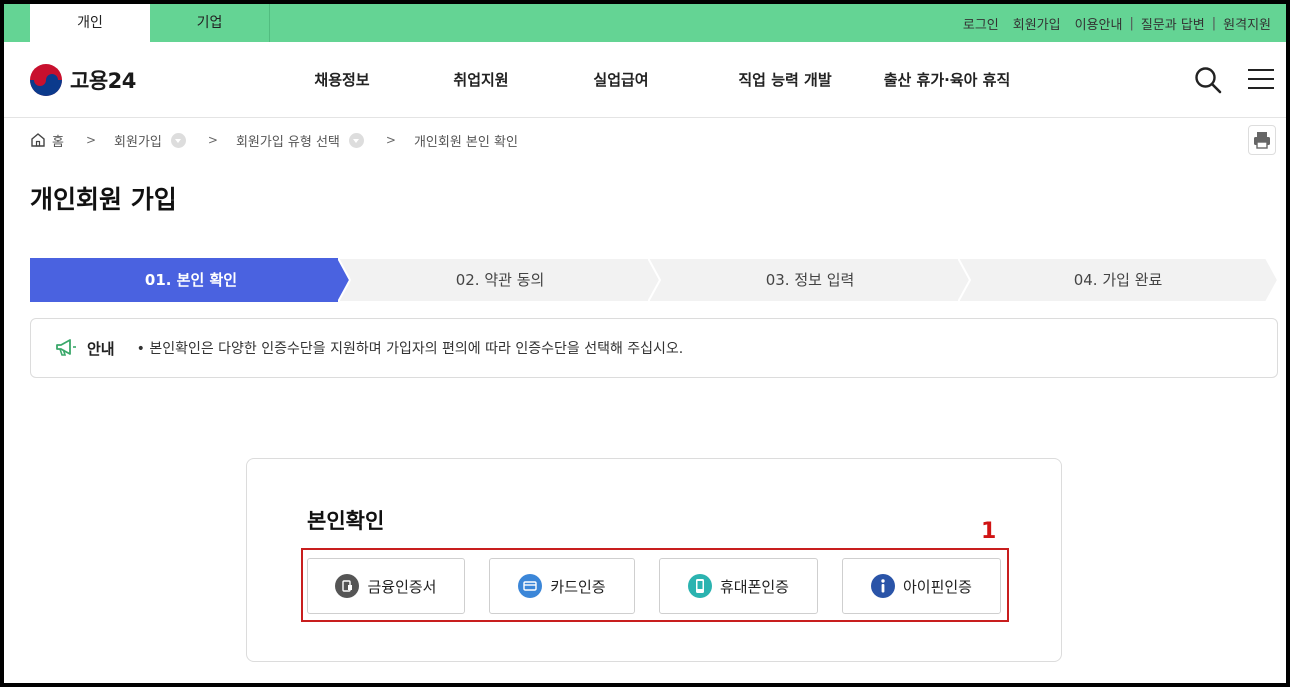 The image size is (1290, 687). Describe the element at coordinates (58, 140) in the screenshot. I see `breadcrumb-home: 홈` at that location.